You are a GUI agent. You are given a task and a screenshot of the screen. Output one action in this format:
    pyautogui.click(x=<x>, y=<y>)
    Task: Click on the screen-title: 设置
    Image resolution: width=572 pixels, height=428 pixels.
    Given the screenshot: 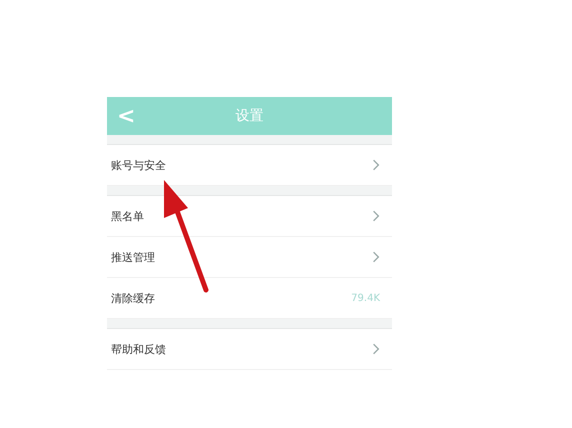 What is the action you would take?
    pyautogui.click(x=250, y=116)
    